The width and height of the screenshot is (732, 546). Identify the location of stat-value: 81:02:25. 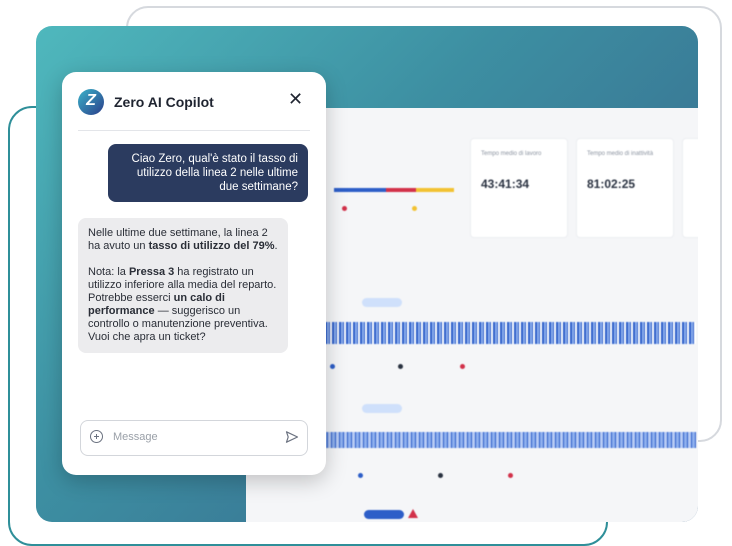
(611, 184).